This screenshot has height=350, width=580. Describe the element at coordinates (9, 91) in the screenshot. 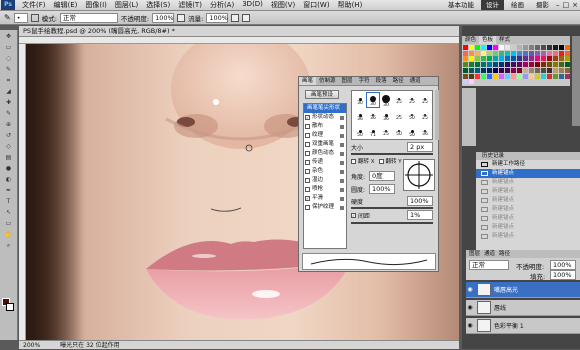

I see `eyedropper-tool-icon: ◢` at that location.